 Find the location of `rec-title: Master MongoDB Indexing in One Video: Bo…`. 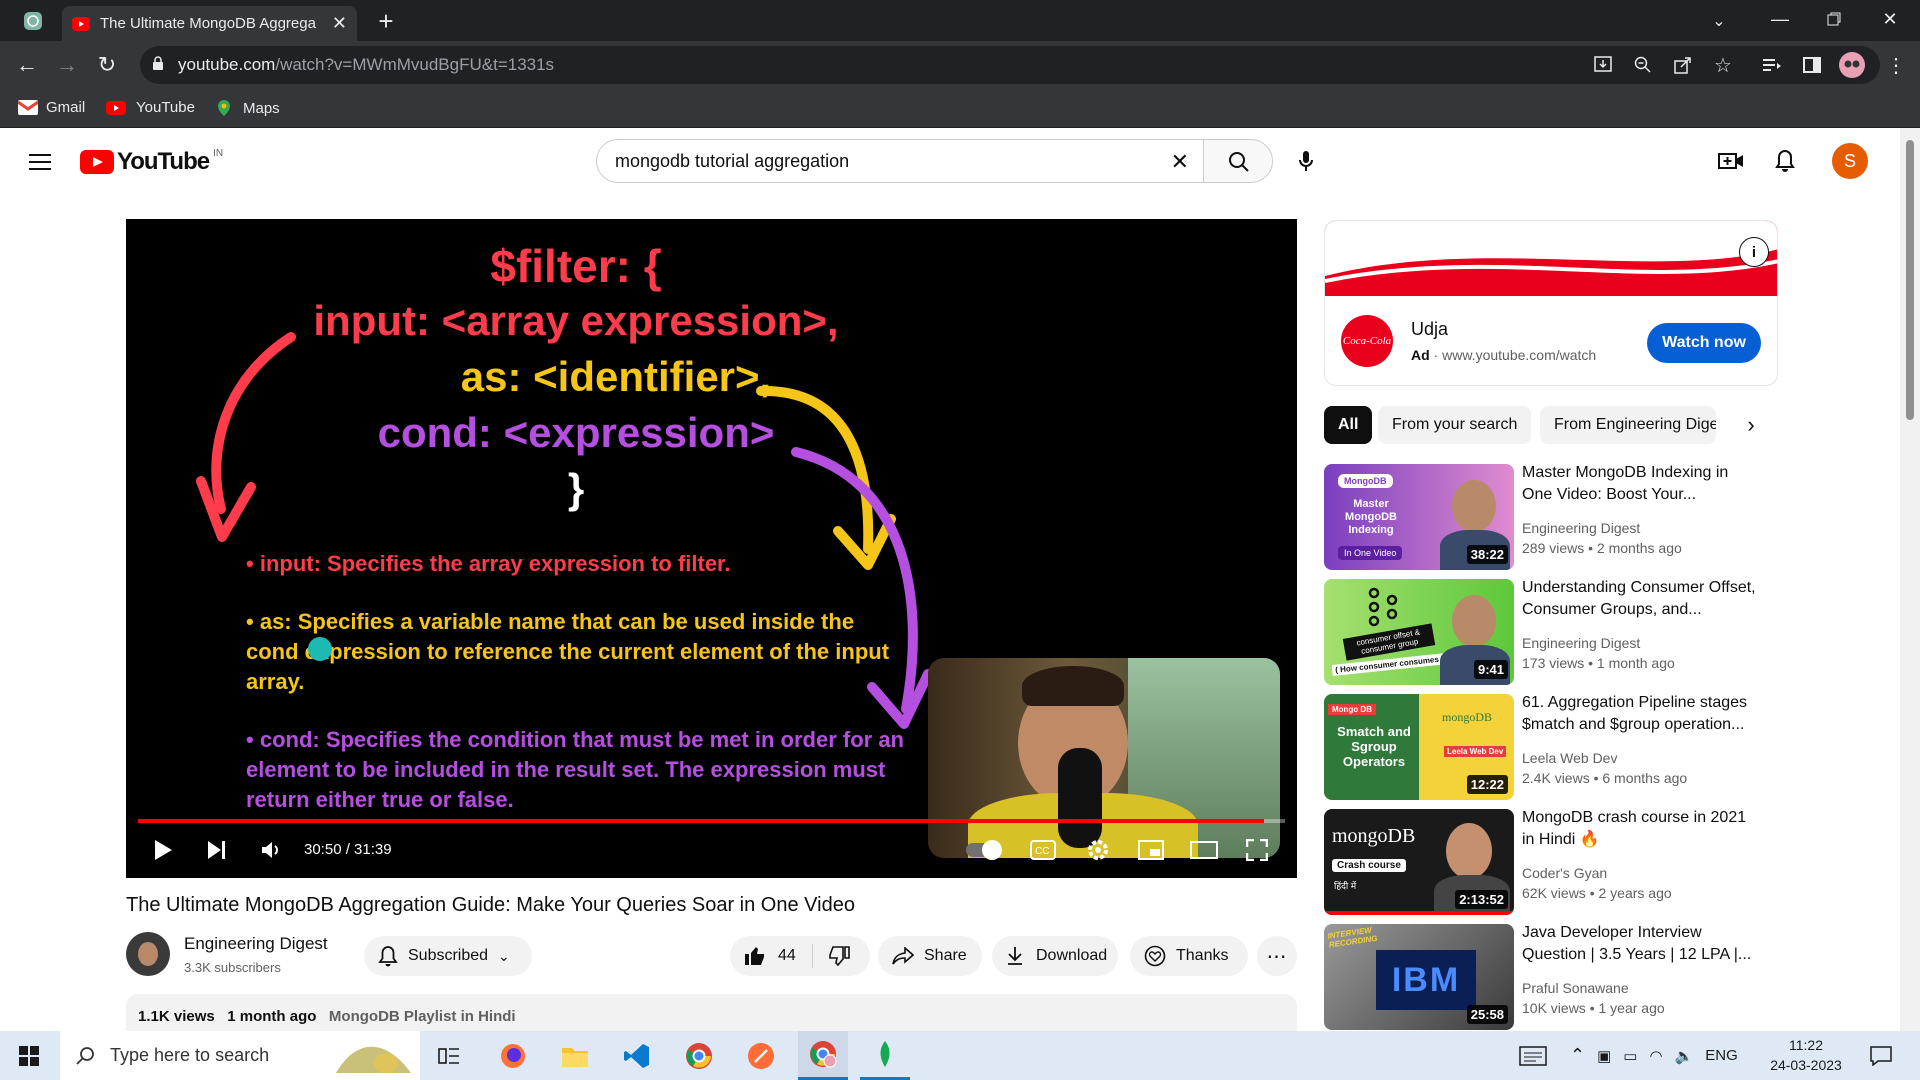

rec-title: Master MongoDB Indexing in One Video: Bo… is located at coordinates (1642, 484).